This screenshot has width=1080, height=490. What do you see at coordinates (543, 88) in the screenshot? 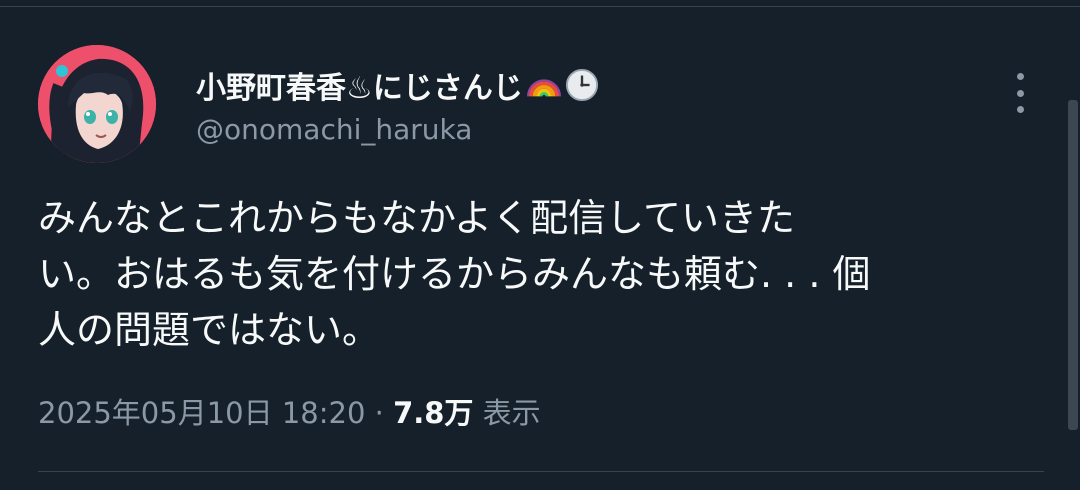
I see `rainbow-icon` at bounding box center [543, 88].